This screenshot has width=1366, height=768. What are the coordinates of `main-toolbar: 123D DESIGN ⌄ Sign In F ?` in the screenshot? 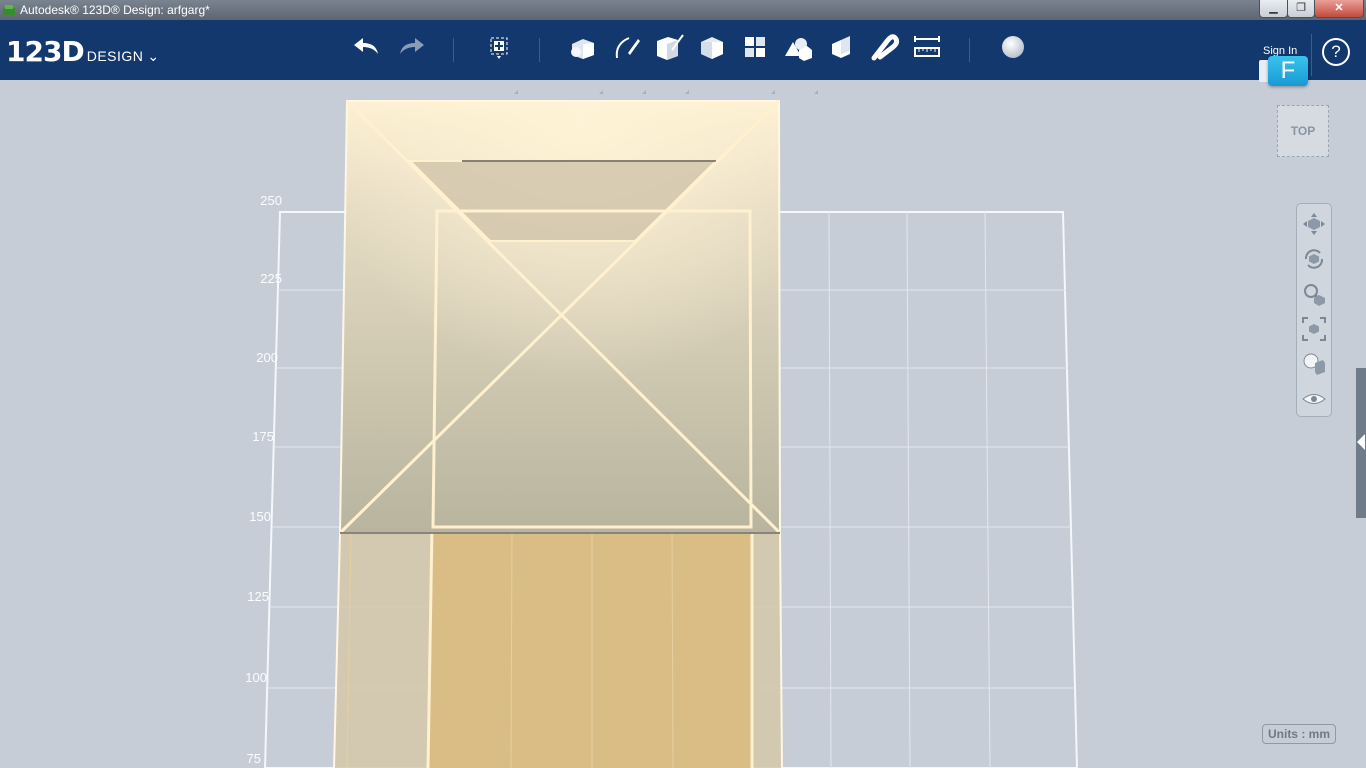 It's located at (683, 57).